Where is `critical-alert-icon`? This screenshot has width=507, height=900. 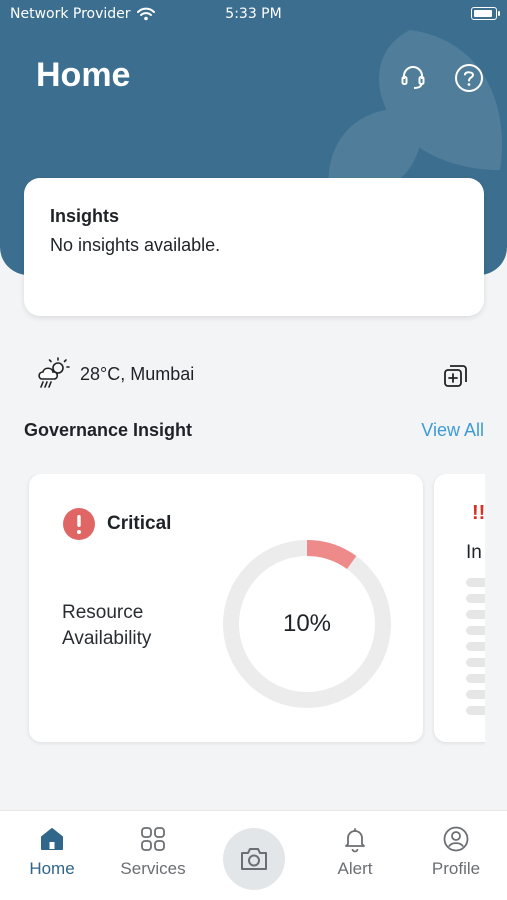
critical-alert-icon is located at coordinates (79, 524).